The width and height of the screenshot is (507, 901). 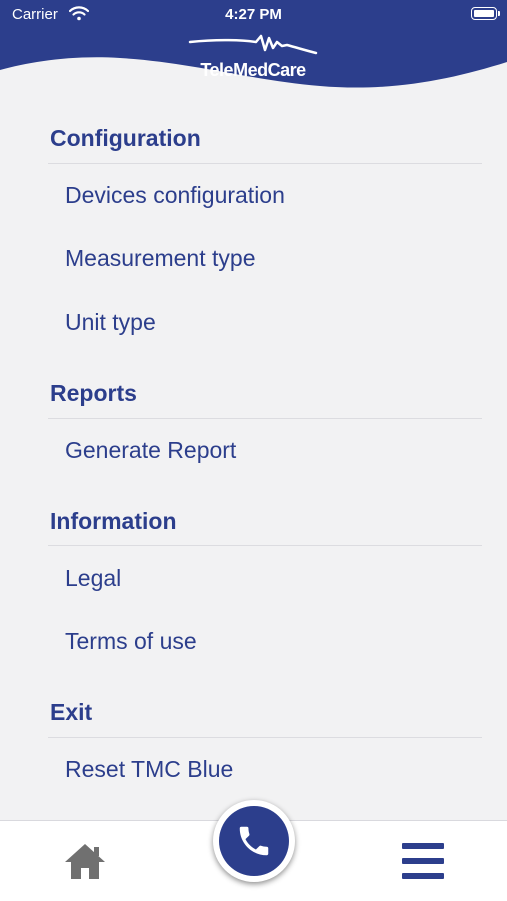 What do you see at coordinates (485, 13) in the screenshot?
I see `battery-icon` at bounding box center [485, 13].